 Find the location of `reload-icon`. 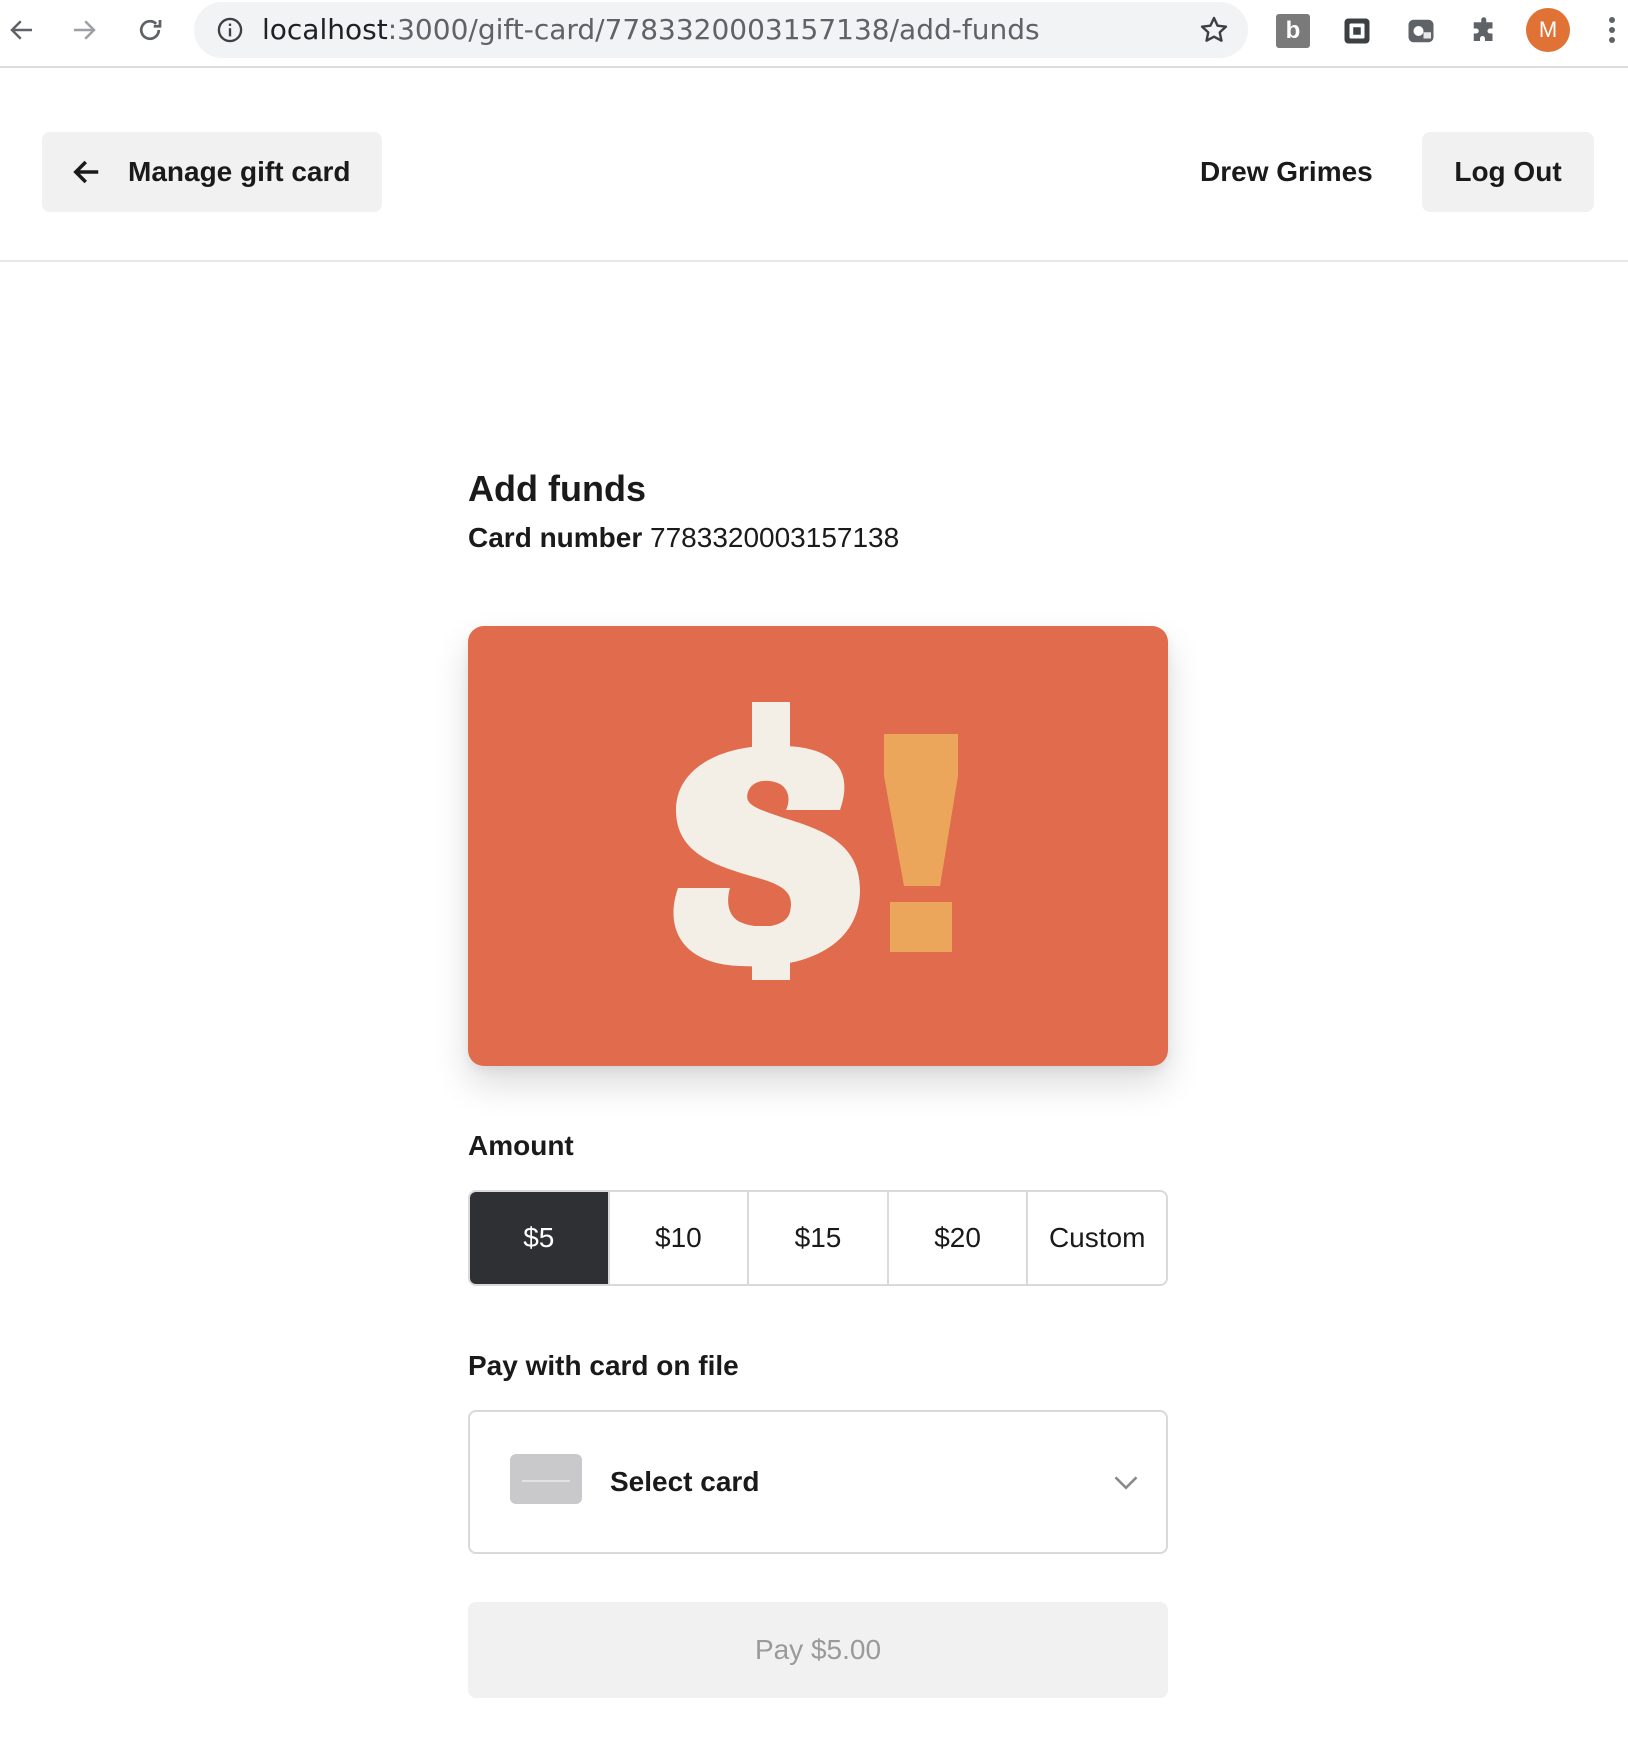

reload-icon is located at coordinates (150, 30).